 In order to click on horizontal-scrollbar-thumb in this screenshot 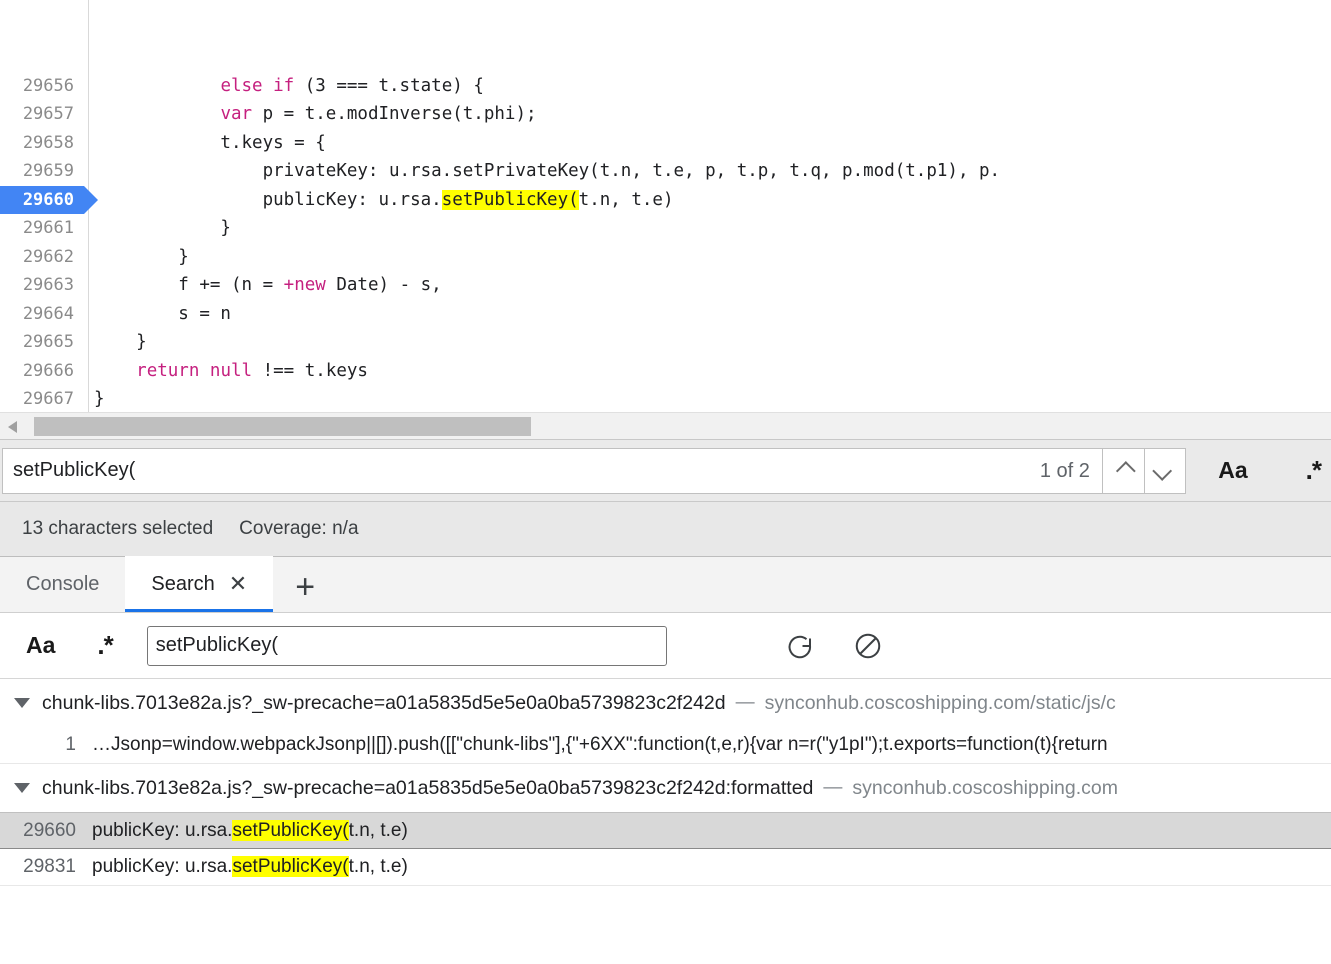, I will do `click(282, 426)`.